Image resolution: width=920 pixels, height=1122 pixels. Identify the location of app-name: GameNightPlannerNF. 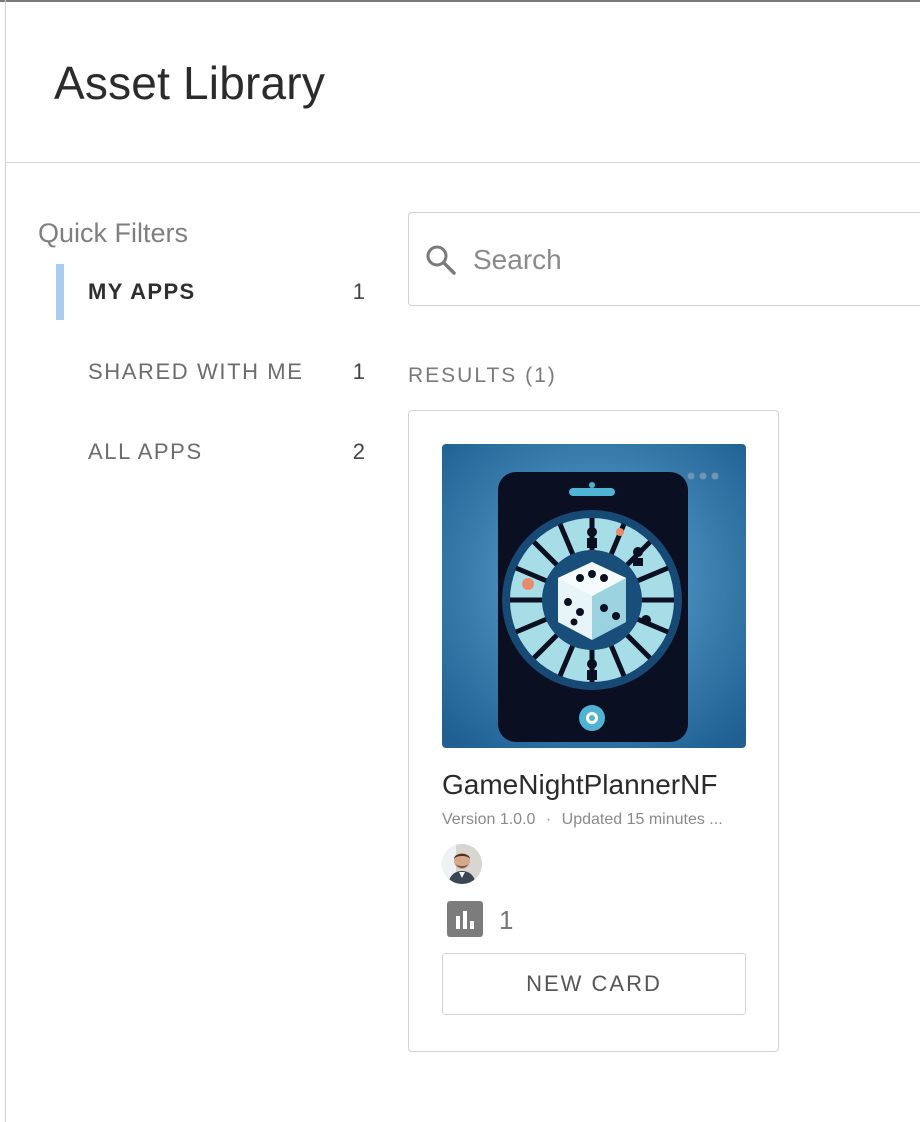
(579, 785).